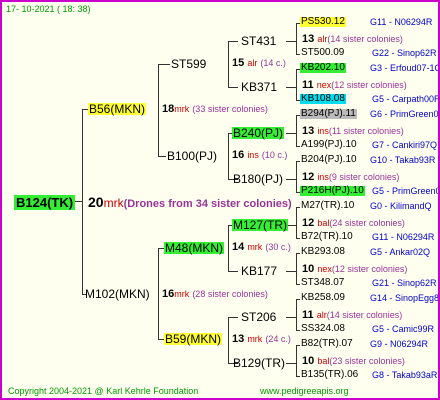 This screenshot has height=400, width=440. Describe the element at coordinates (238, 63) in the screenshot. I see `st599-gen-number: 15` at that location.